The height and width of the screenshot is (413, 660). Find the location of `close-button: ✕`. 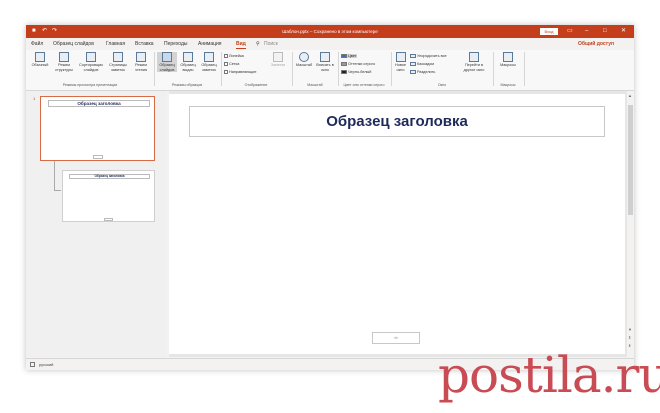

close-button: ✕ is located at coordinates (623, 31).